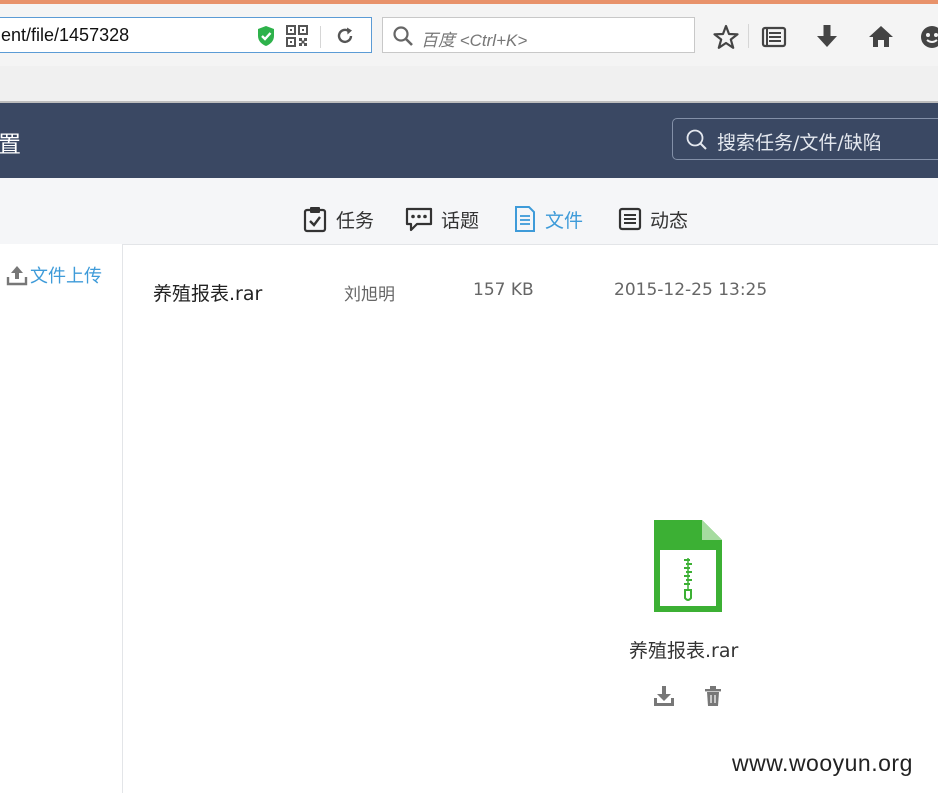 This screenshot has width=938, height=793. Describe the element at coordinates (822, 763) in the screenshot. I see `watermark-text: www.wooyun.org` at that location.